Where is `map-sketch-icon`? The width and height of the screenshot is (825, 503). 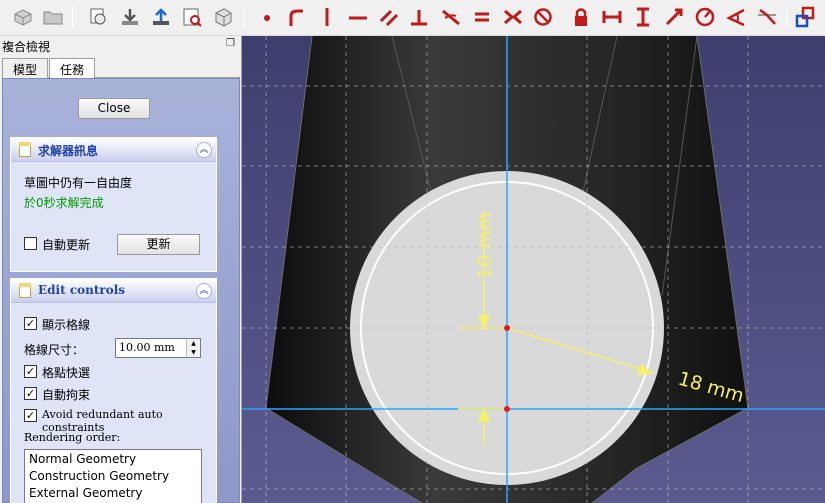
map-sketch-icon is located at coordinates (130, 17).